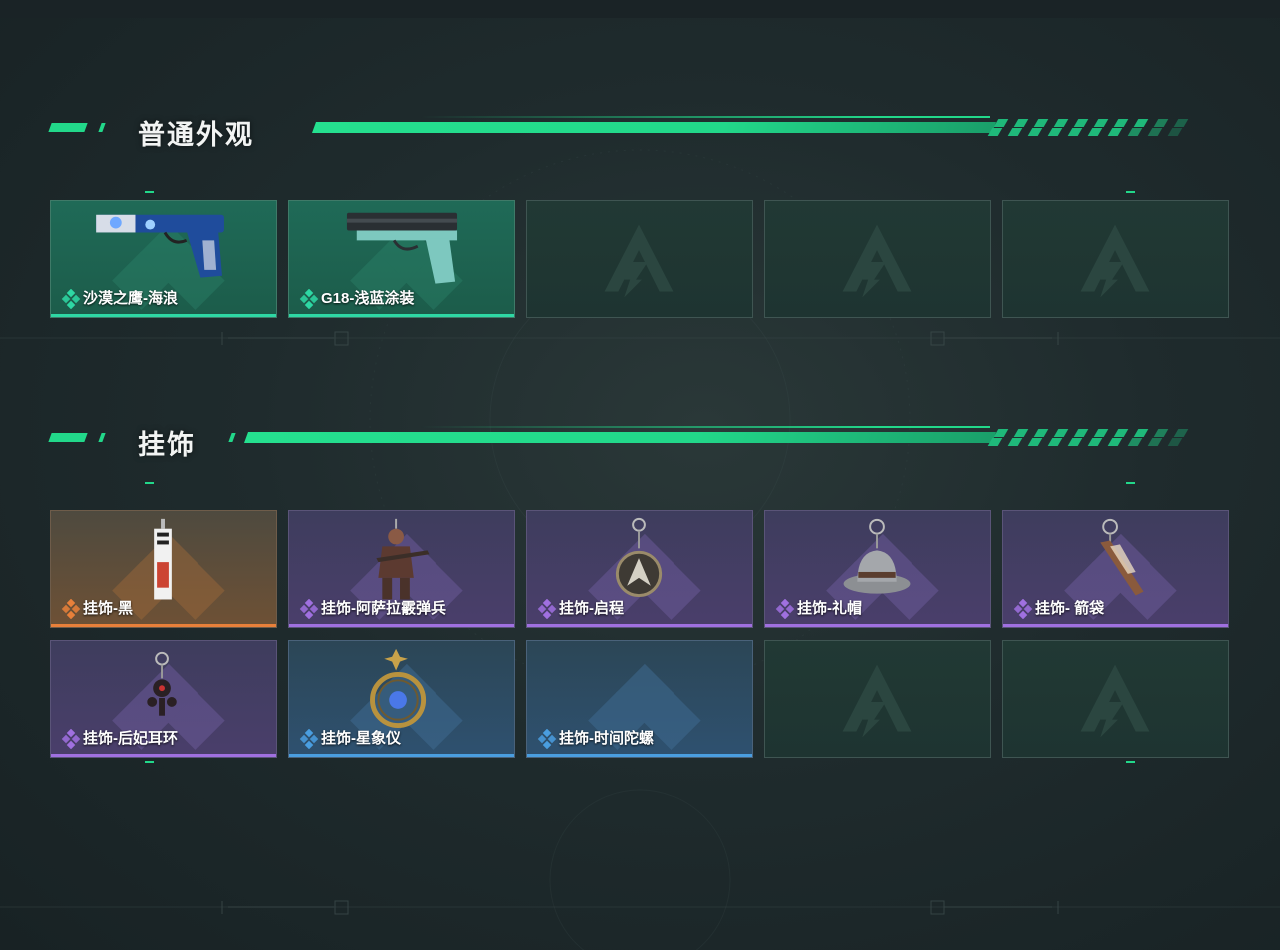  I want to click on item-name: 挂饰-阿萨拉霰弹兵, so click(383, 608).